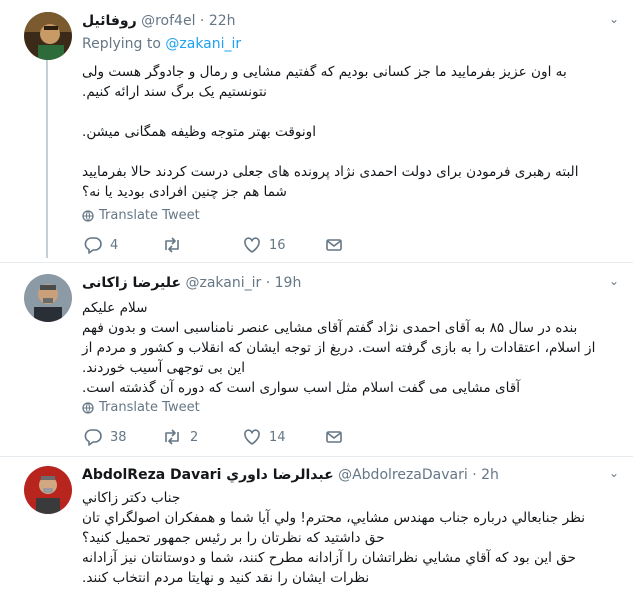 Image resolution: width=633 pixels, height=592 pixels. Describe the element at coordinates (47, 159) in the screenshot. I see `thread-line` at that location.